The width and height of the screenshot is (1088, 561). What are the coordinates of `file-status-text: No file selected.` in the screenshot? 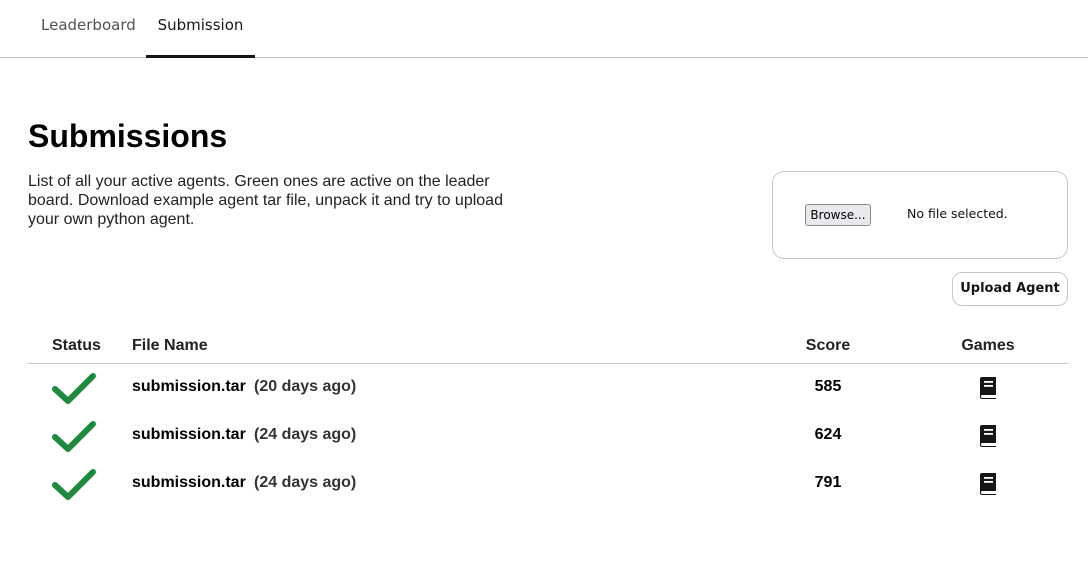 It's located at (957, 213).